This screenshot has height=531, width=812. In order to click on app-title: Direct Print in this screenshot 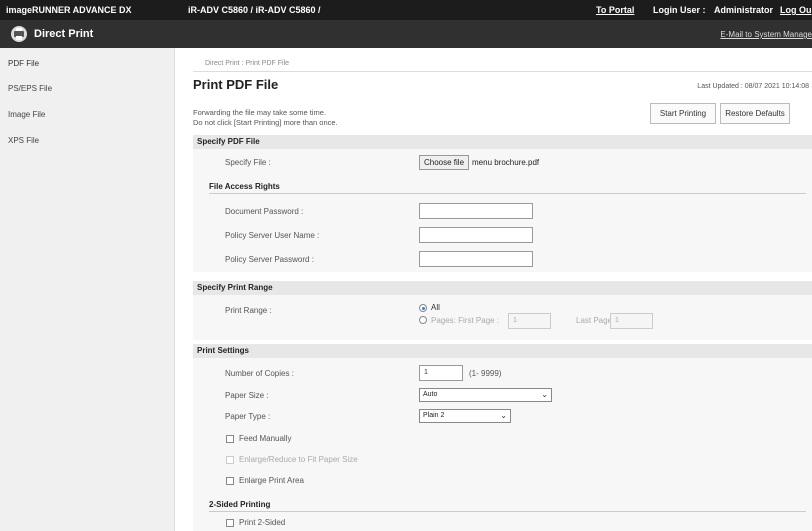, I will do `click(64, 34)`.